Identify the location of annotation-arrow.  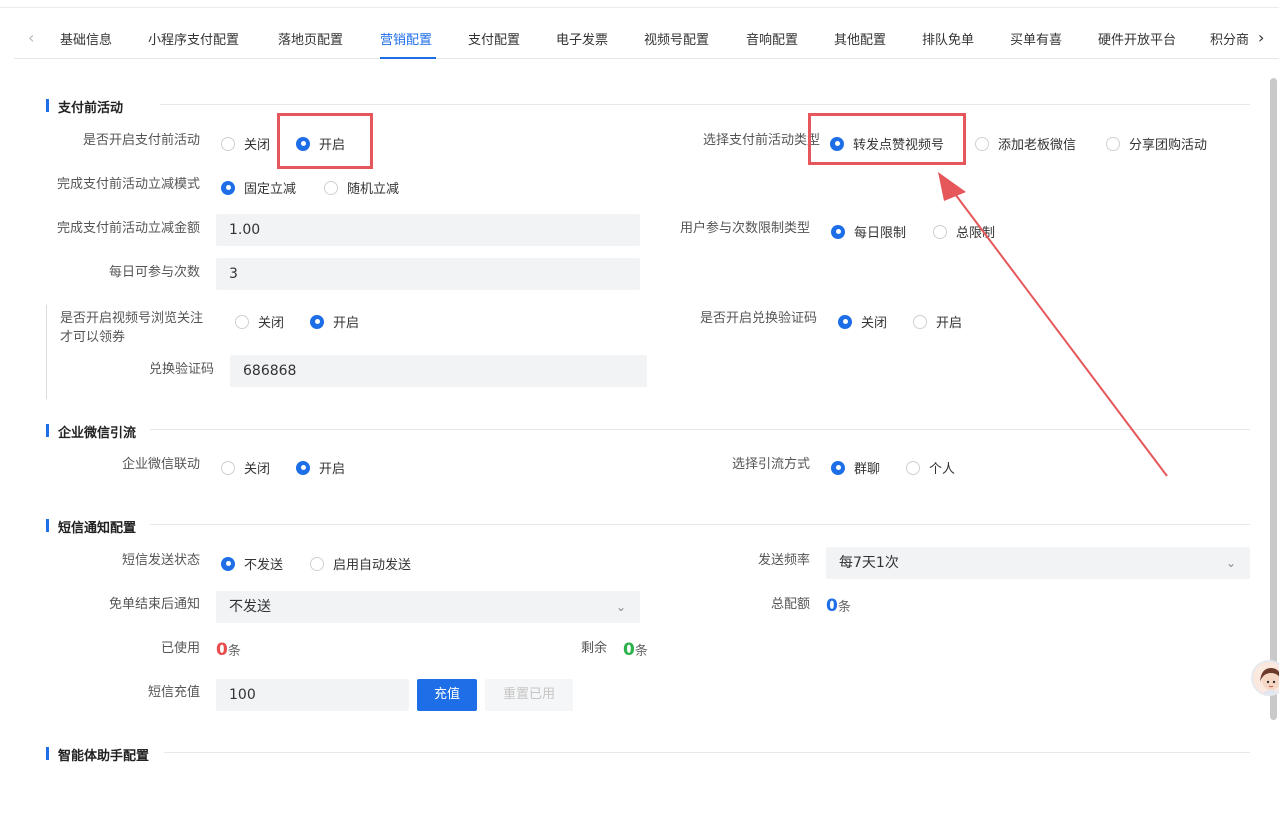
(1053, 324).